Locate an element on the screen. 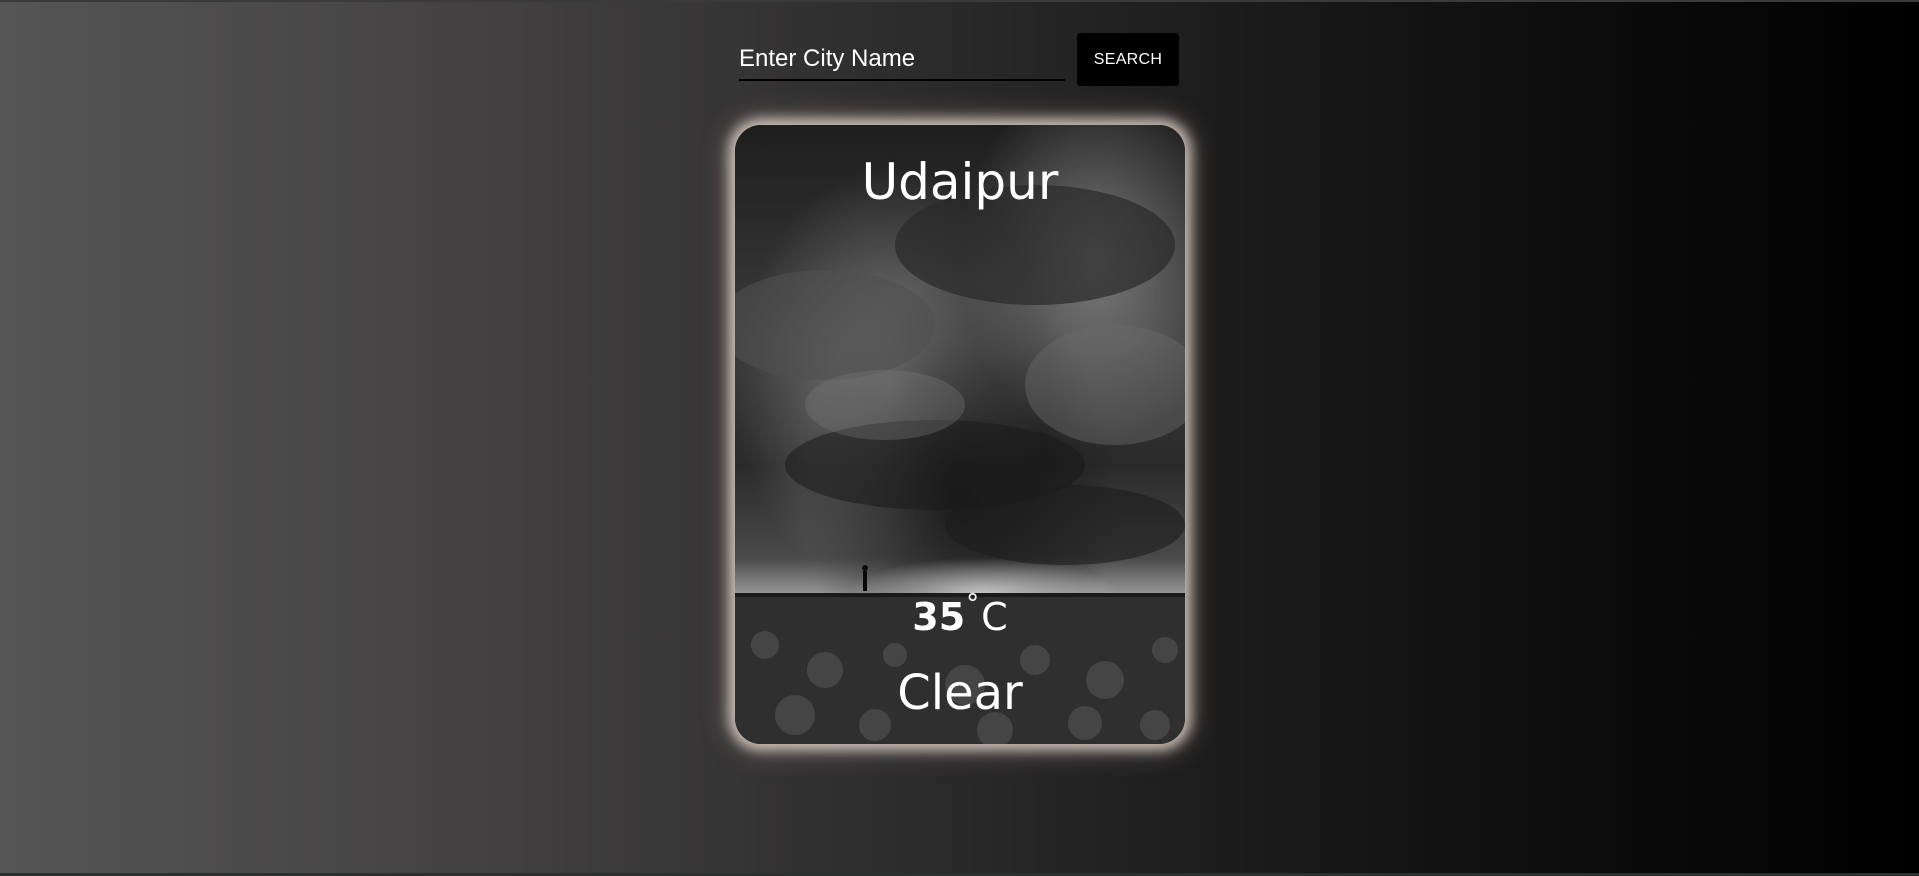 This screenshot has height=876, width=1919. temperature-unit: C is located at coordinates (994, 617).